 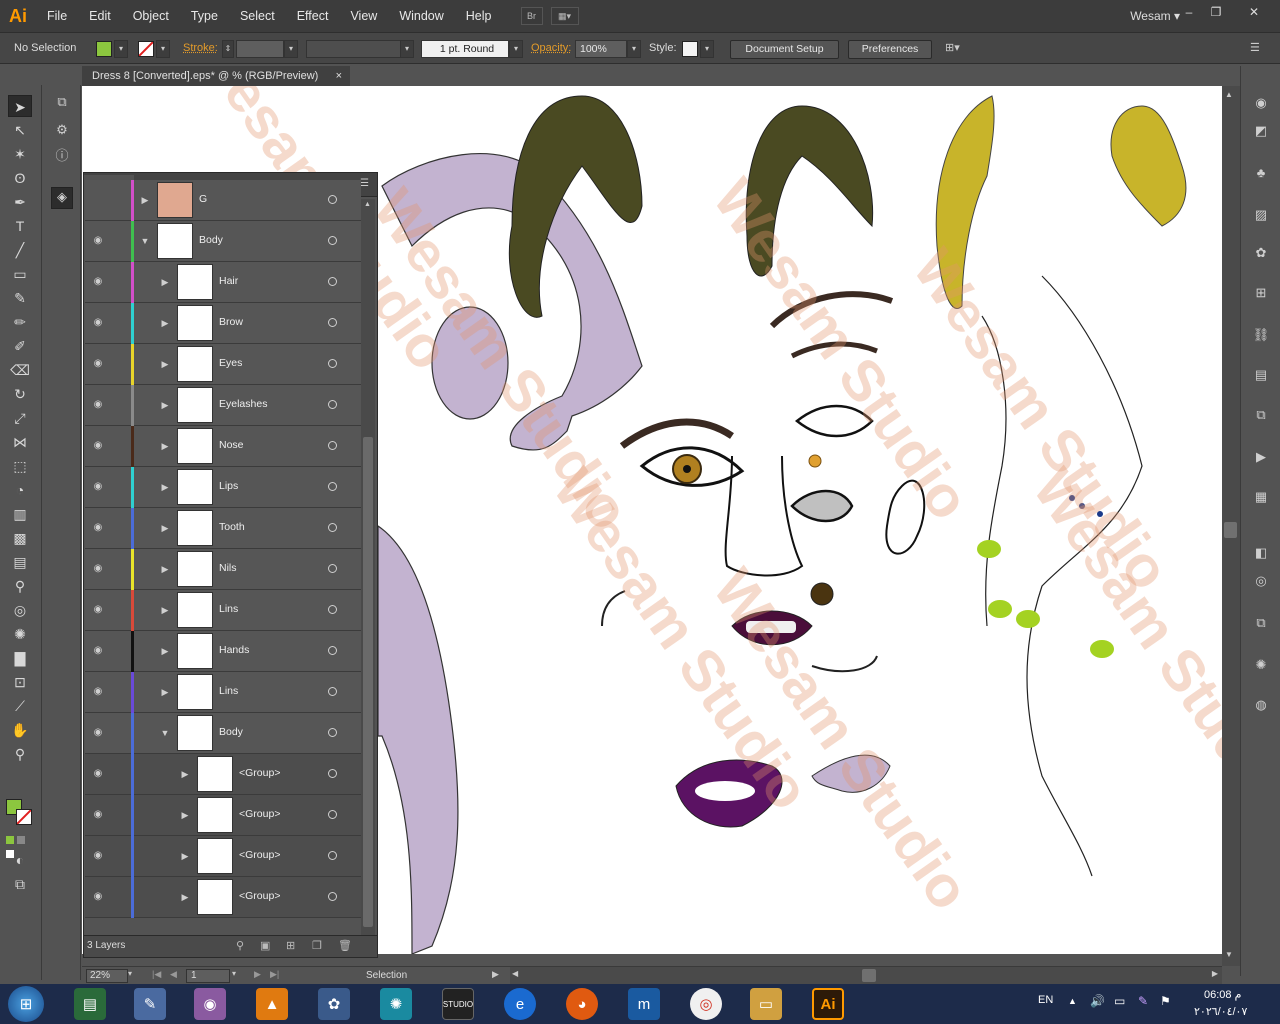 What do you see at coordinates (479, 16) in the screenshot?
I see `menu-help: Help` at bounding box center [479, 16].